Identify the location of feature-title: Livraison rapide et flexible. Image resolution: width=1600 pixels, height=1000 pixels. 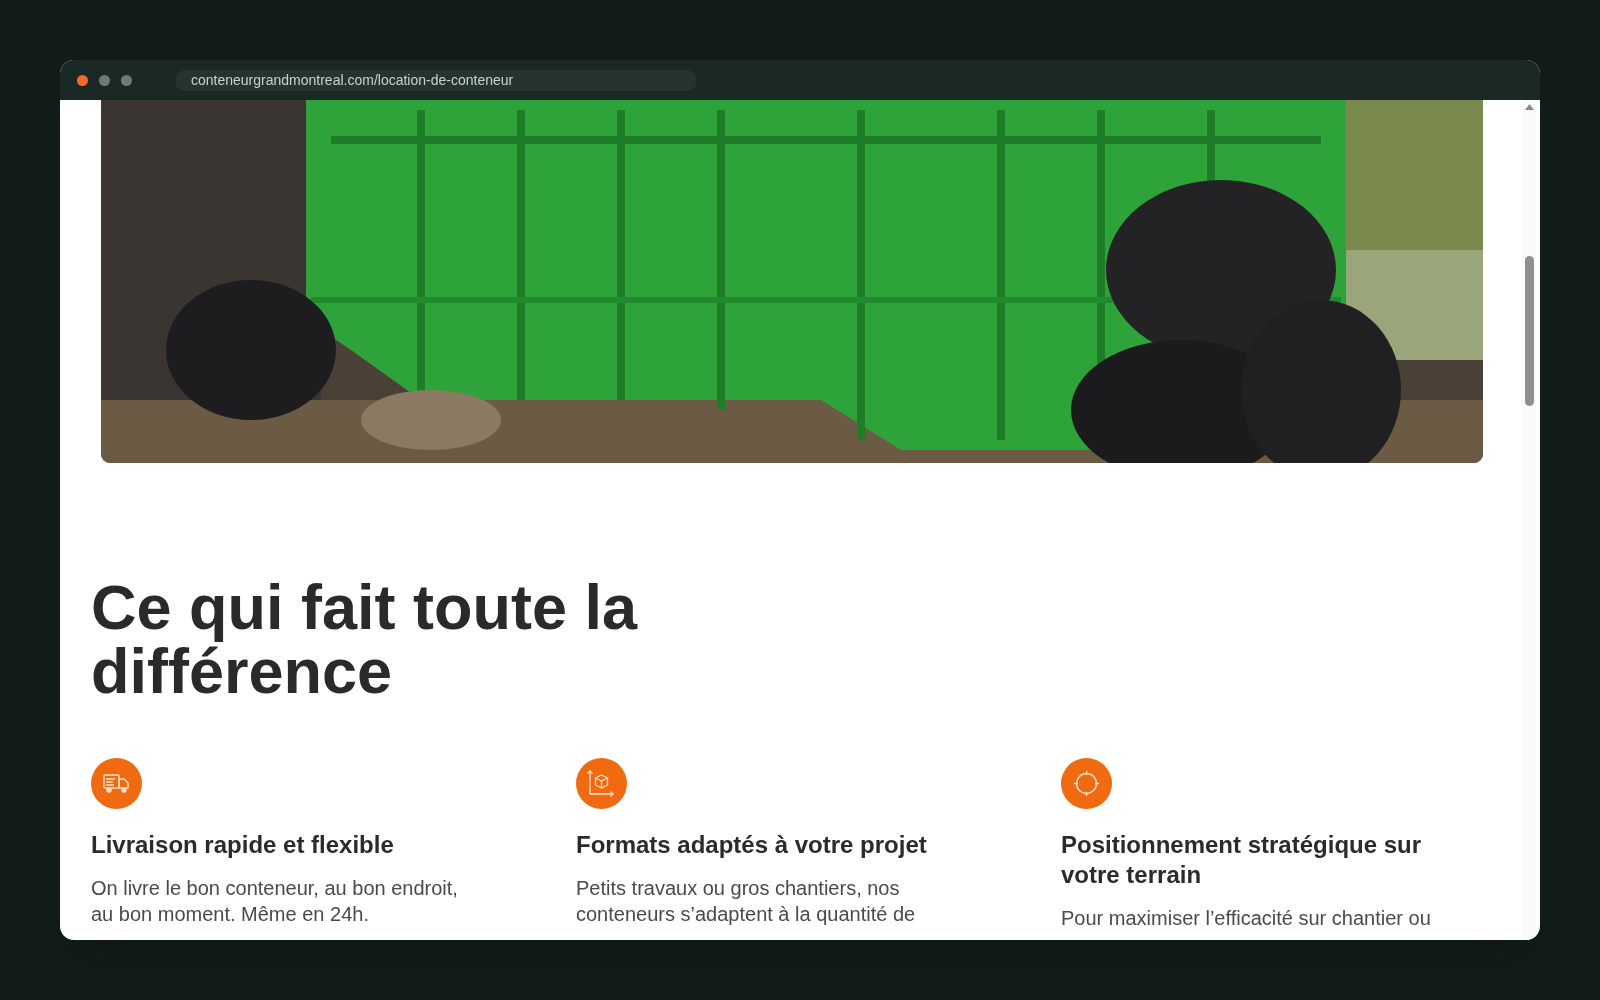
(242, 845).